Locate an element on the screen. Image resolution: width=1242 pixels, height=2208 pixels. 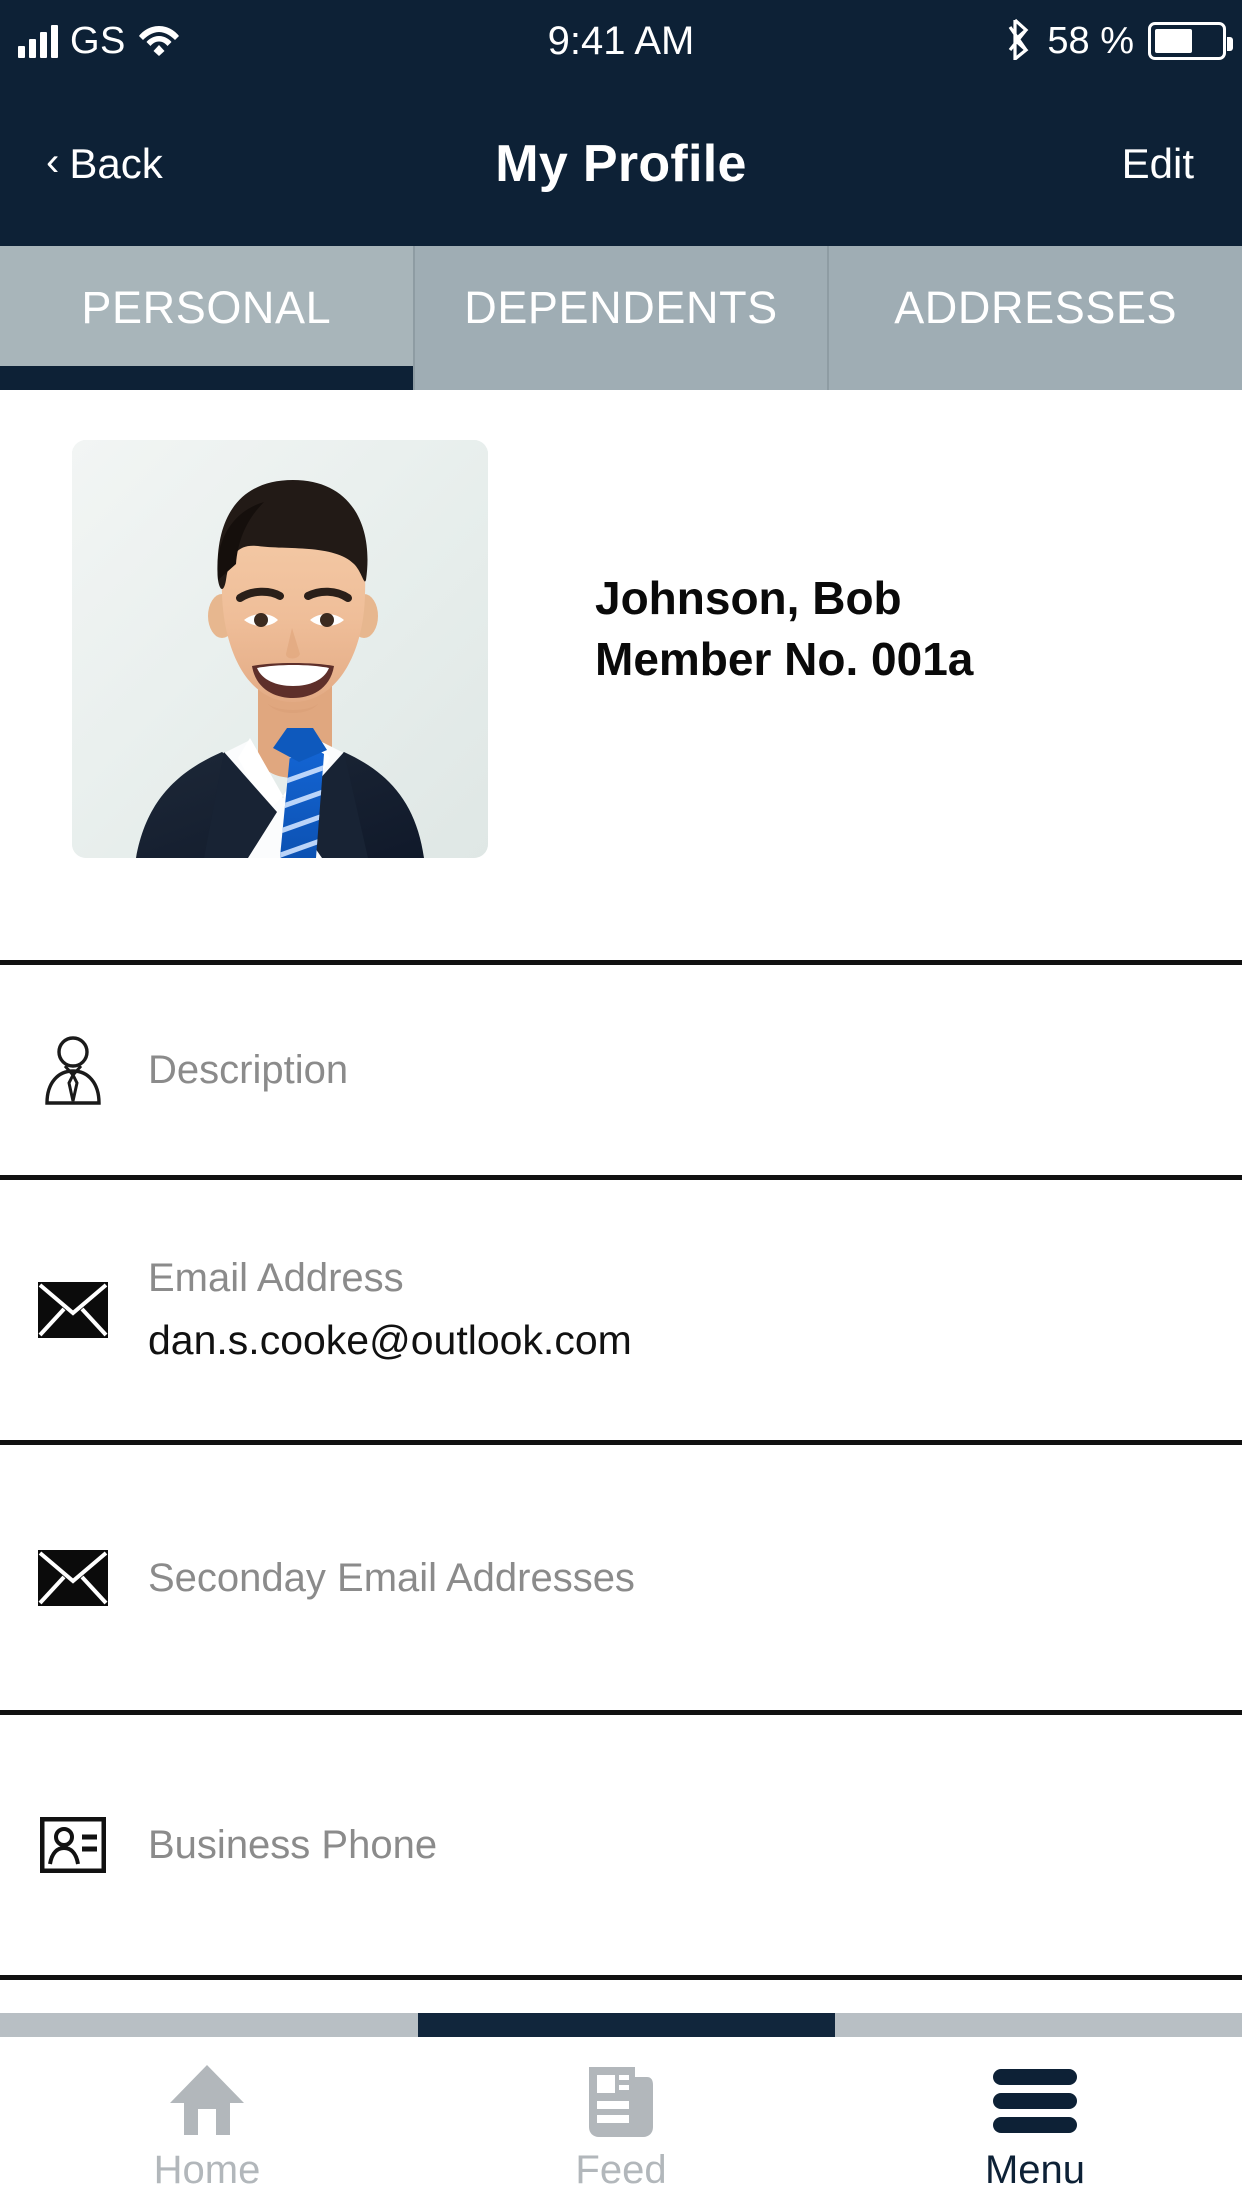
field-row-secondary-emails: Seconday Email Addresses is located at coordinates (621, 1577).